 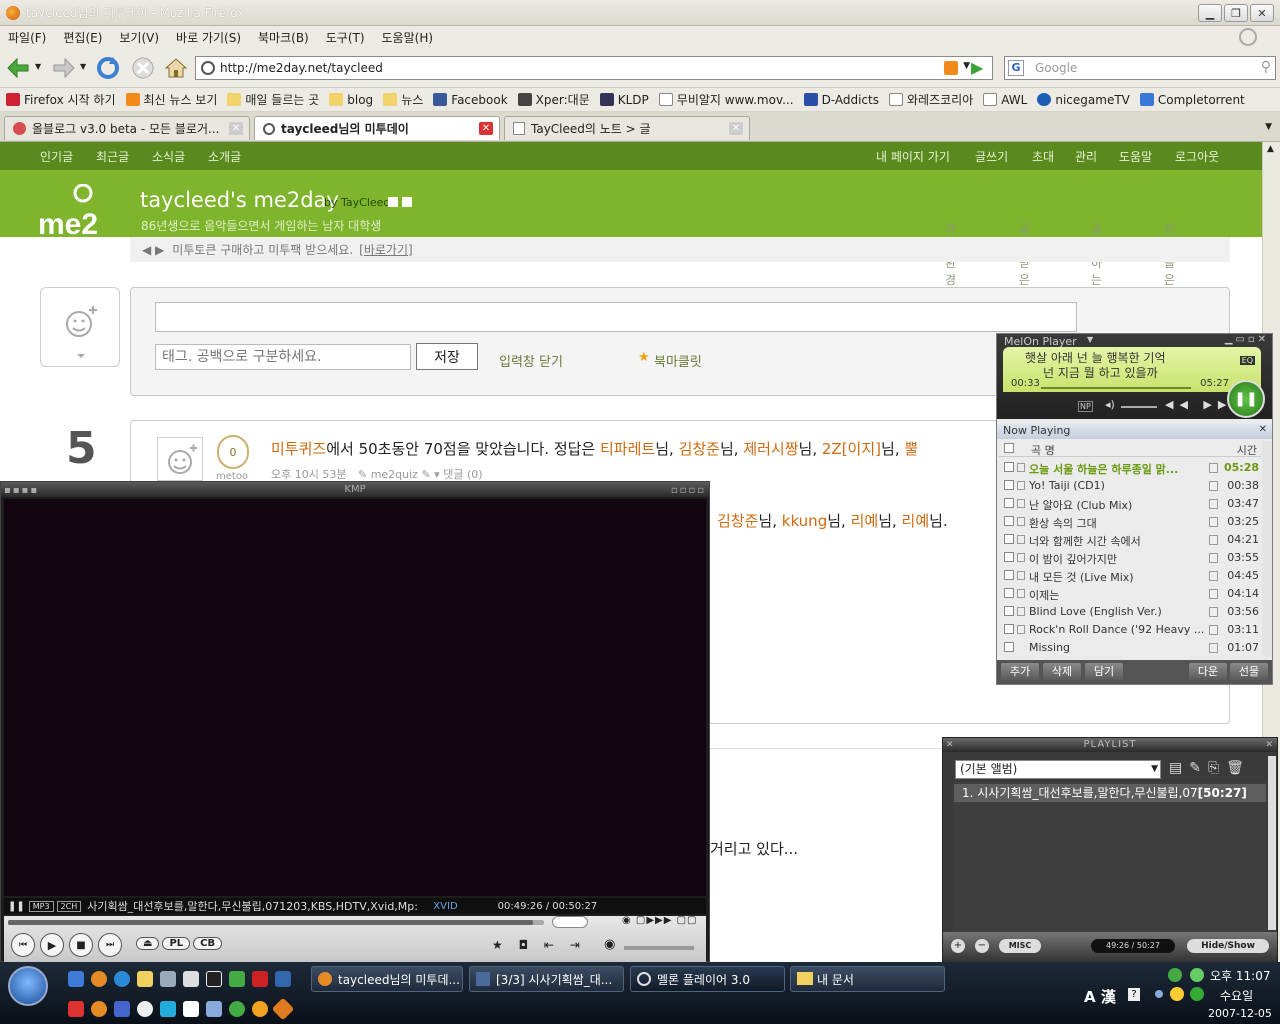 I want to click on song-row: 내 모든 것 (Live Mix) 04:45, so click(x=1130, y=576).